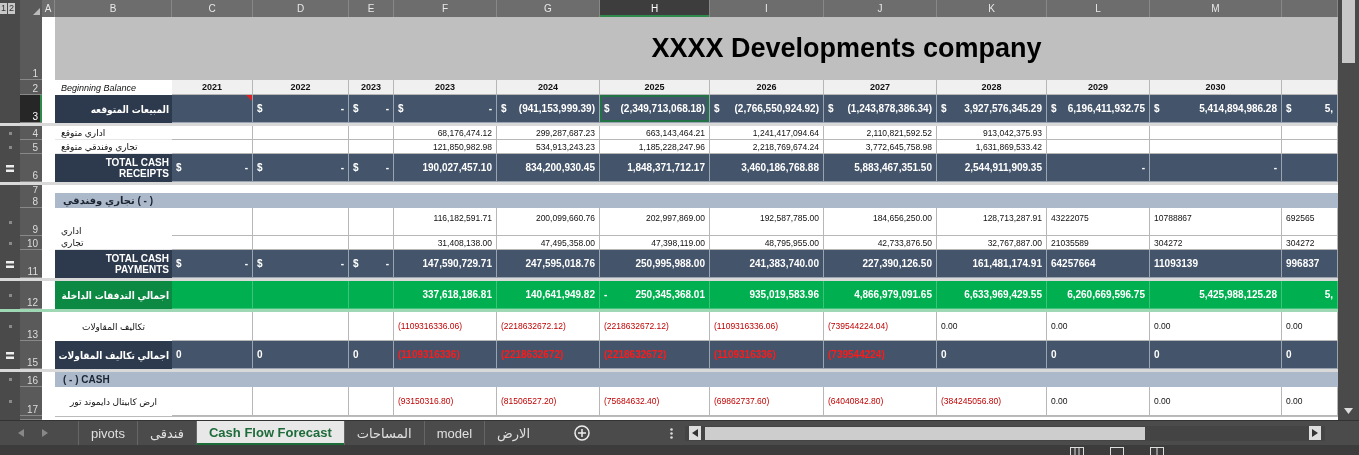  I want to click on cell-value: 3,927,576,345.29, so click(1003, 108).